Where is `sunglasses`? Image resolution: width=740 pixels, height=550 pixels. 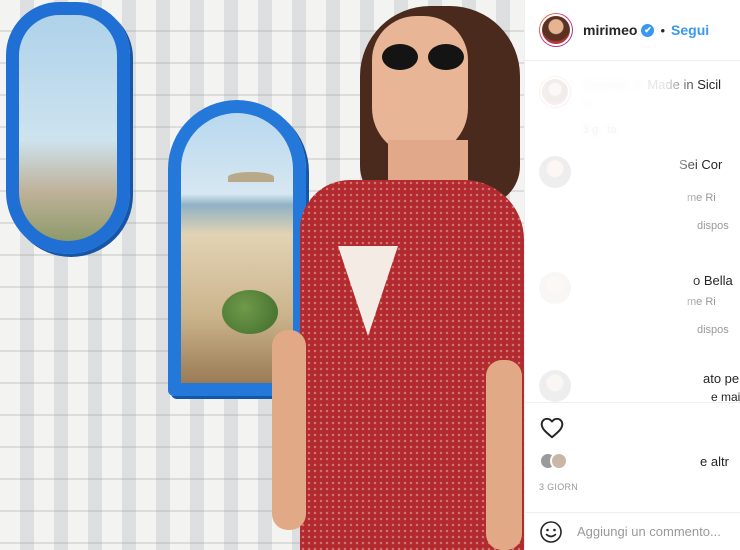 sunglasses is located at coordinates (424, 57).